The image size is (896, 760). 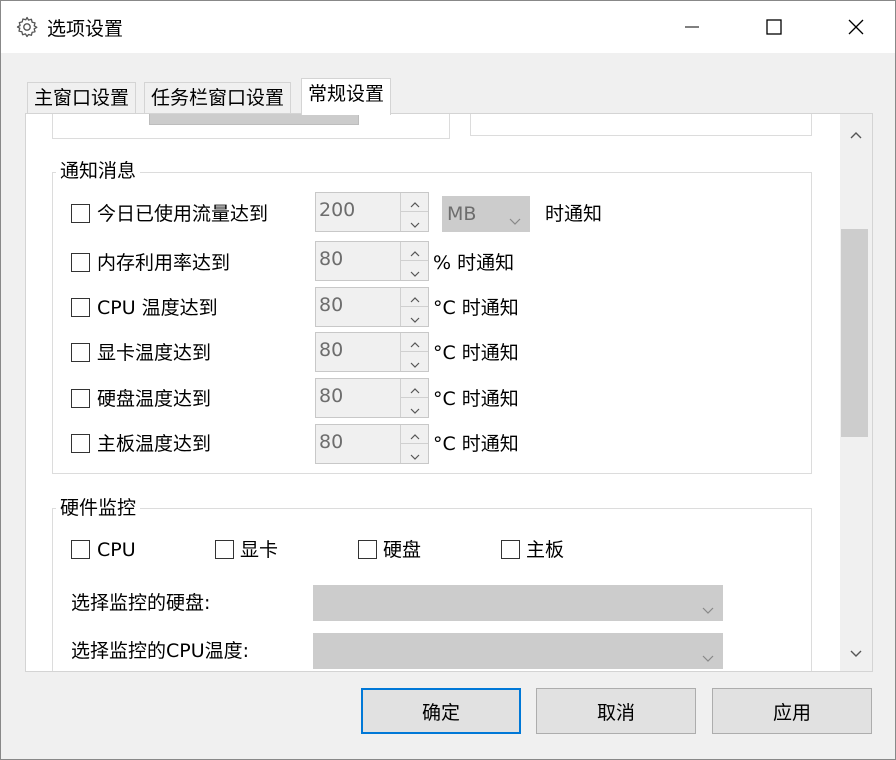 I want to click on minimize-icon, so click(x=692, y=27).